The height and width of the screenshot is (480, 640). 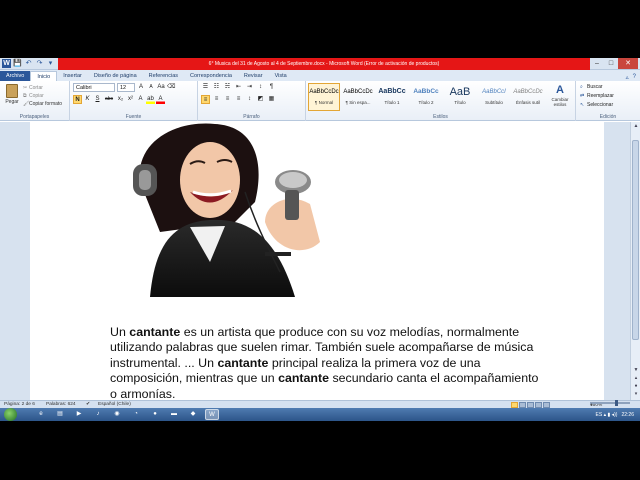 I want to click on taskbar-app-icon: ▬, so click(x=174, y=414).